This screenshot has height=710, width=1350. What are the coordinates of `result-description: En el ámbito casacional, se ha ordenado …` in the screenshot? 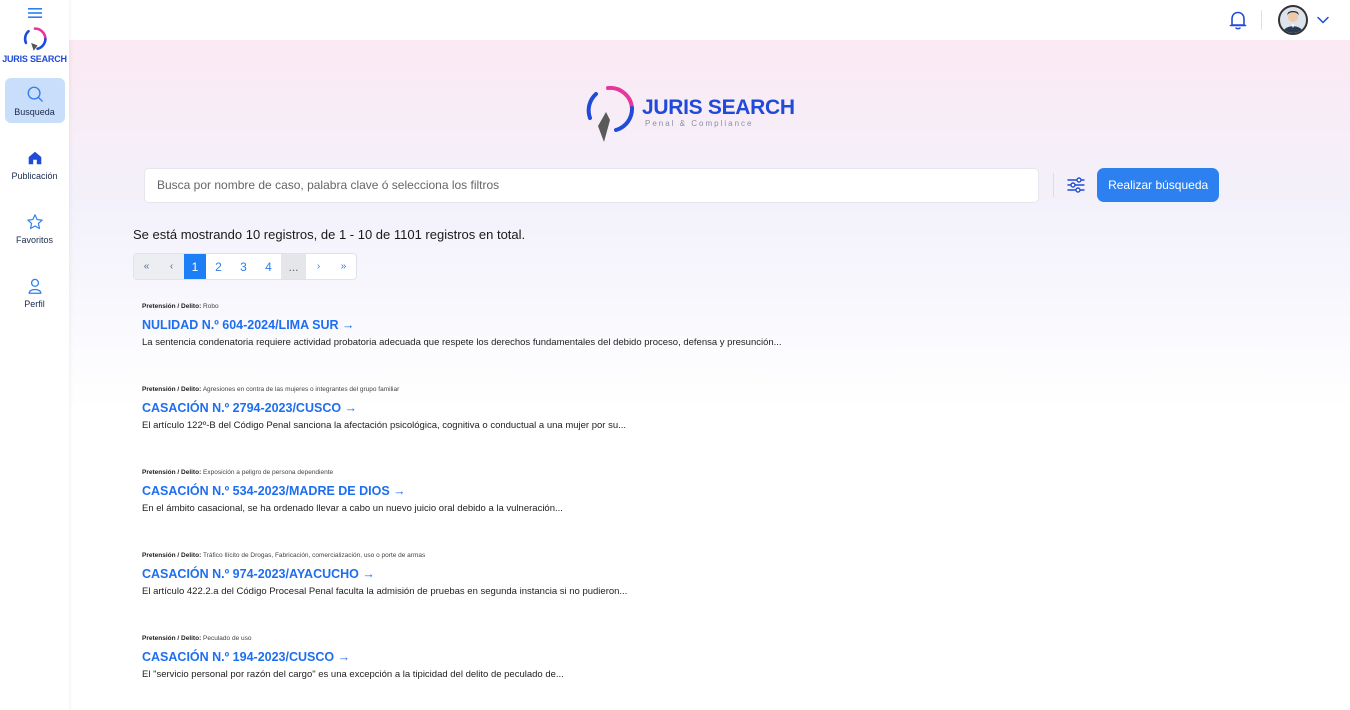 It's located at (352, 508).